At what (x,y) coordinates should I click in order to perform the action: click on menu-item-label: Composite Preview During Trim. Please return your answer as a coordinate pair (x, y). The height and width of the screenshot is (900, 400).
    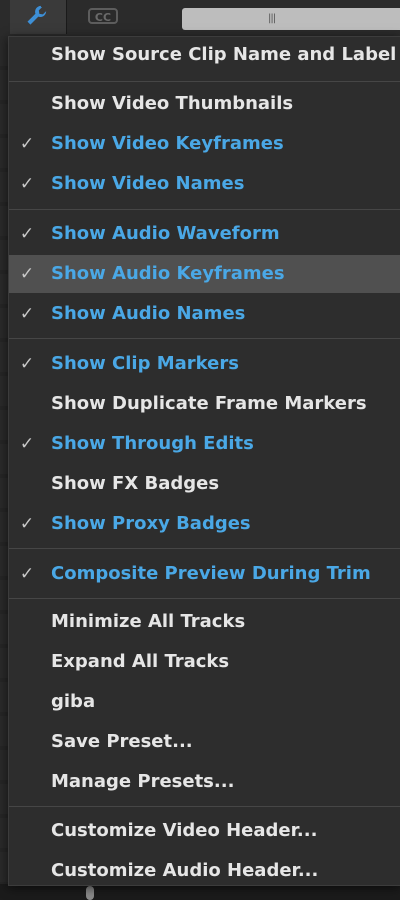
    Looking at the image, I should click on (211, 573).